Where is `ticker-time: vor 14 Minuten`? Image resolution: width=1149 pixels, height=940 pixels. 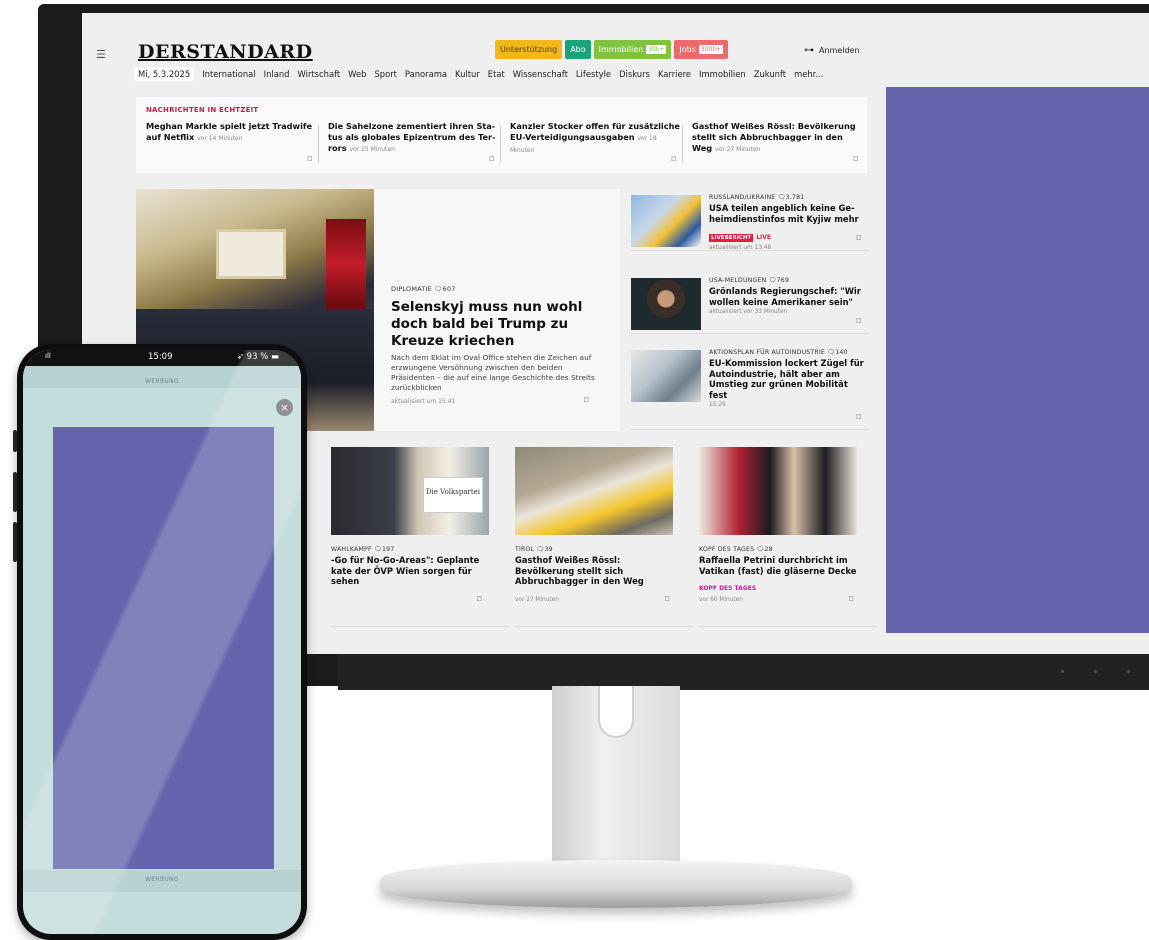
ticker-time: vor 14 Minuten is located at coordinates (220, 138).